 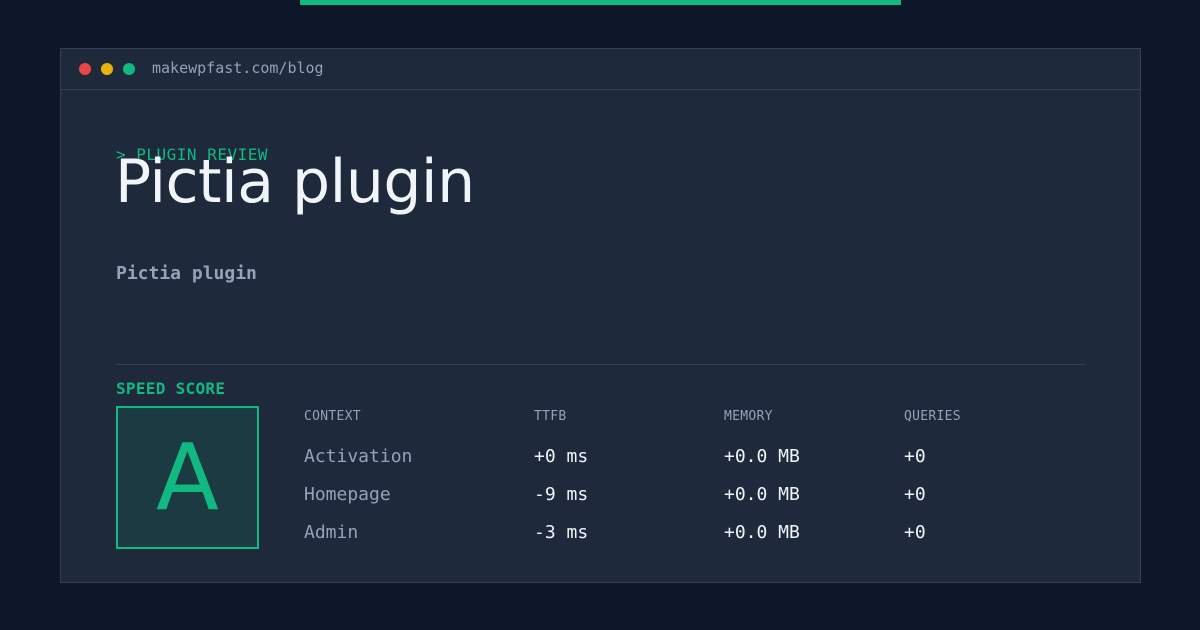 I want to click on speed-score-label: SPEED SCORE, so click(x=171, y=388).